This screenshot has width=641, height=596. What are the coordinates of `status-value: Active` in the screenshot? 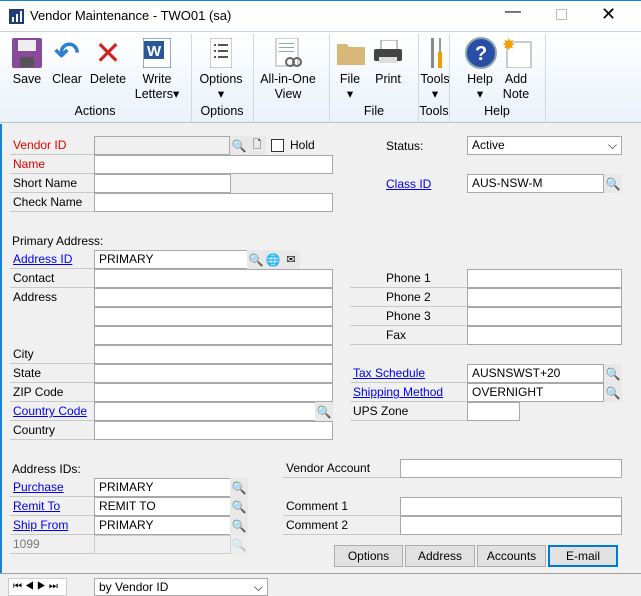 It's located at (488, 145).